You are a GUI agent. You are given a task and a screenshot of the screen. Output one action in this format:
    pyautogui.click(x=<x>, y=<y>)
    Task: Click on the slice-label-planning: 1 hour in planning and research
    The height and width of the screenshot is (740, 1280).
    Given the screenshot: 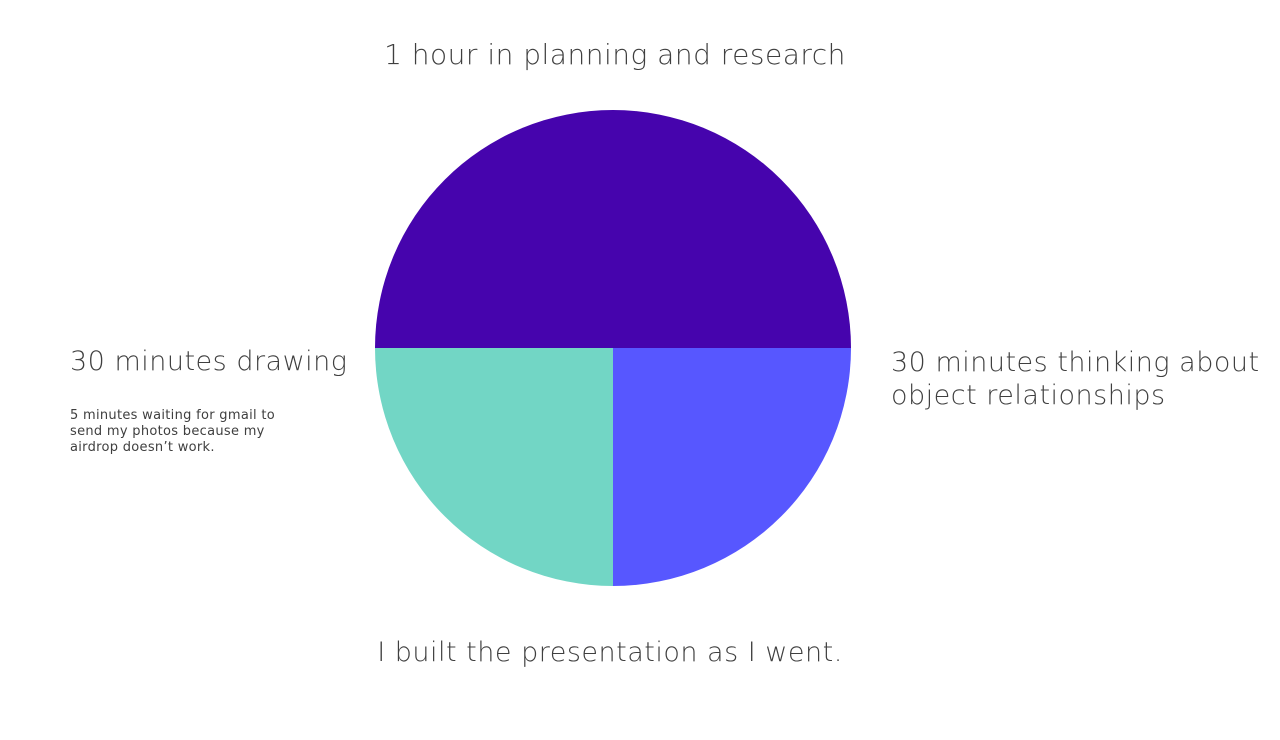 What is the action you would take?
    pyautogui.click(x=615, y=54)
    